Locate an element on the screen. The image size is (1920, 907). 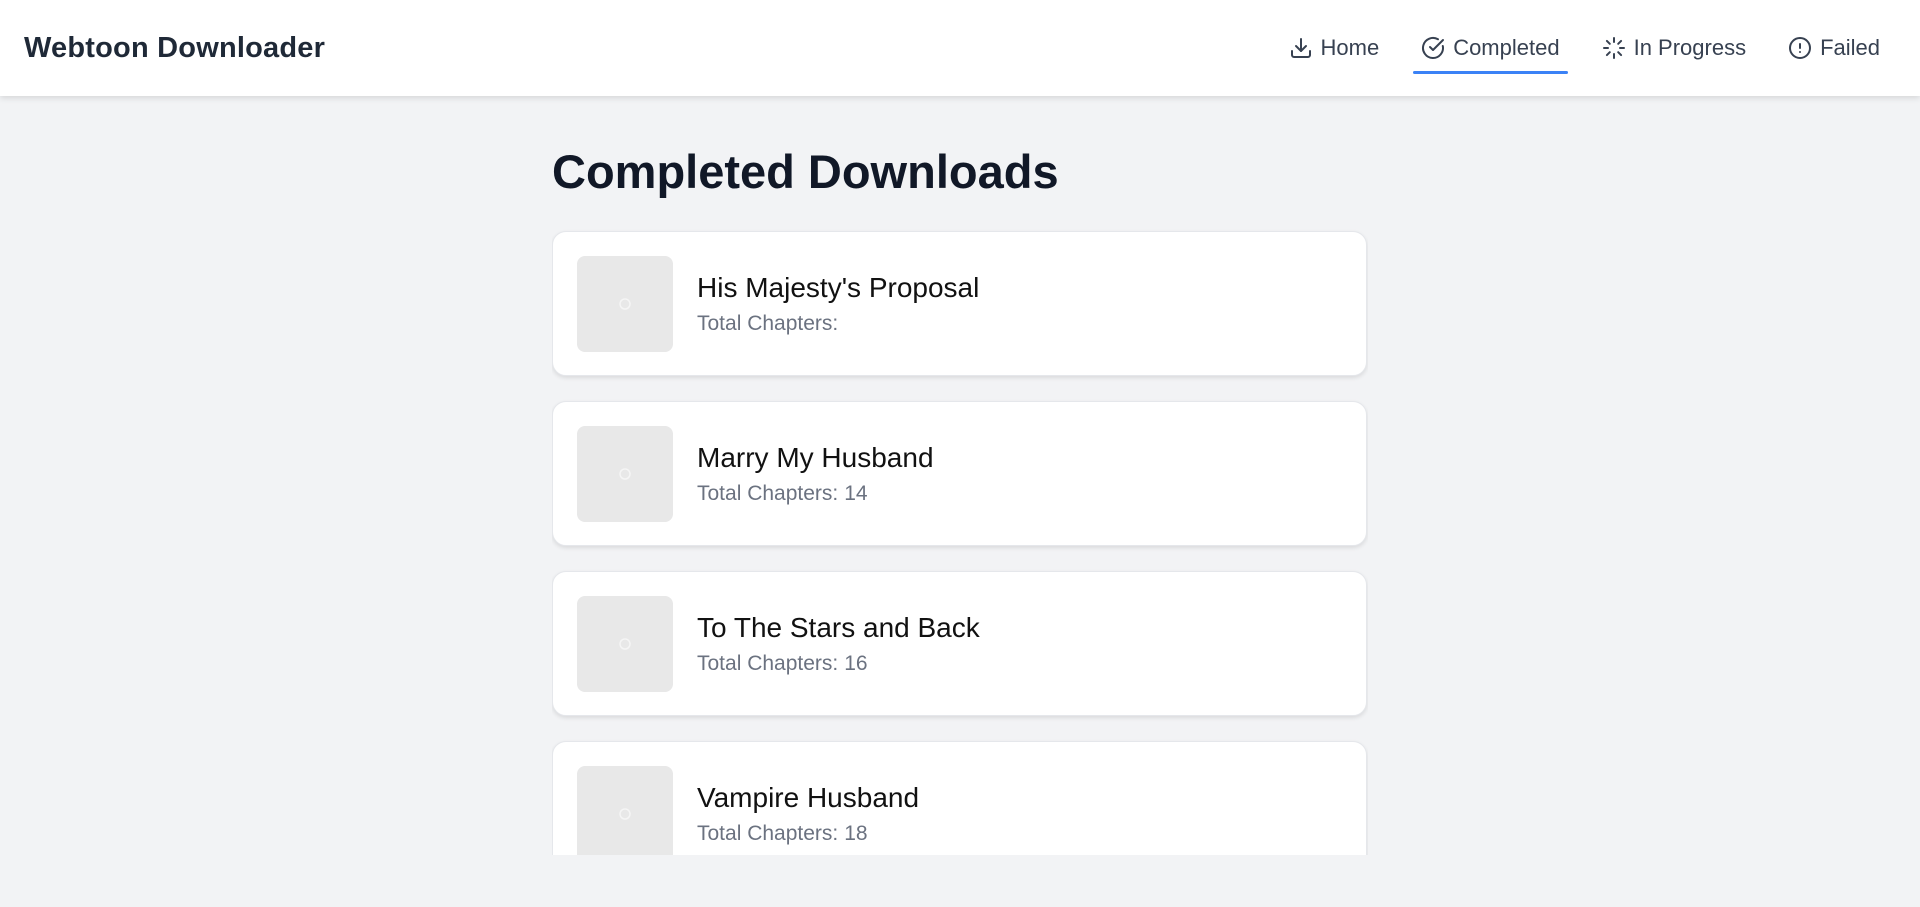
chapter-count: Total Chapters: is located at coordinates (838, 324).